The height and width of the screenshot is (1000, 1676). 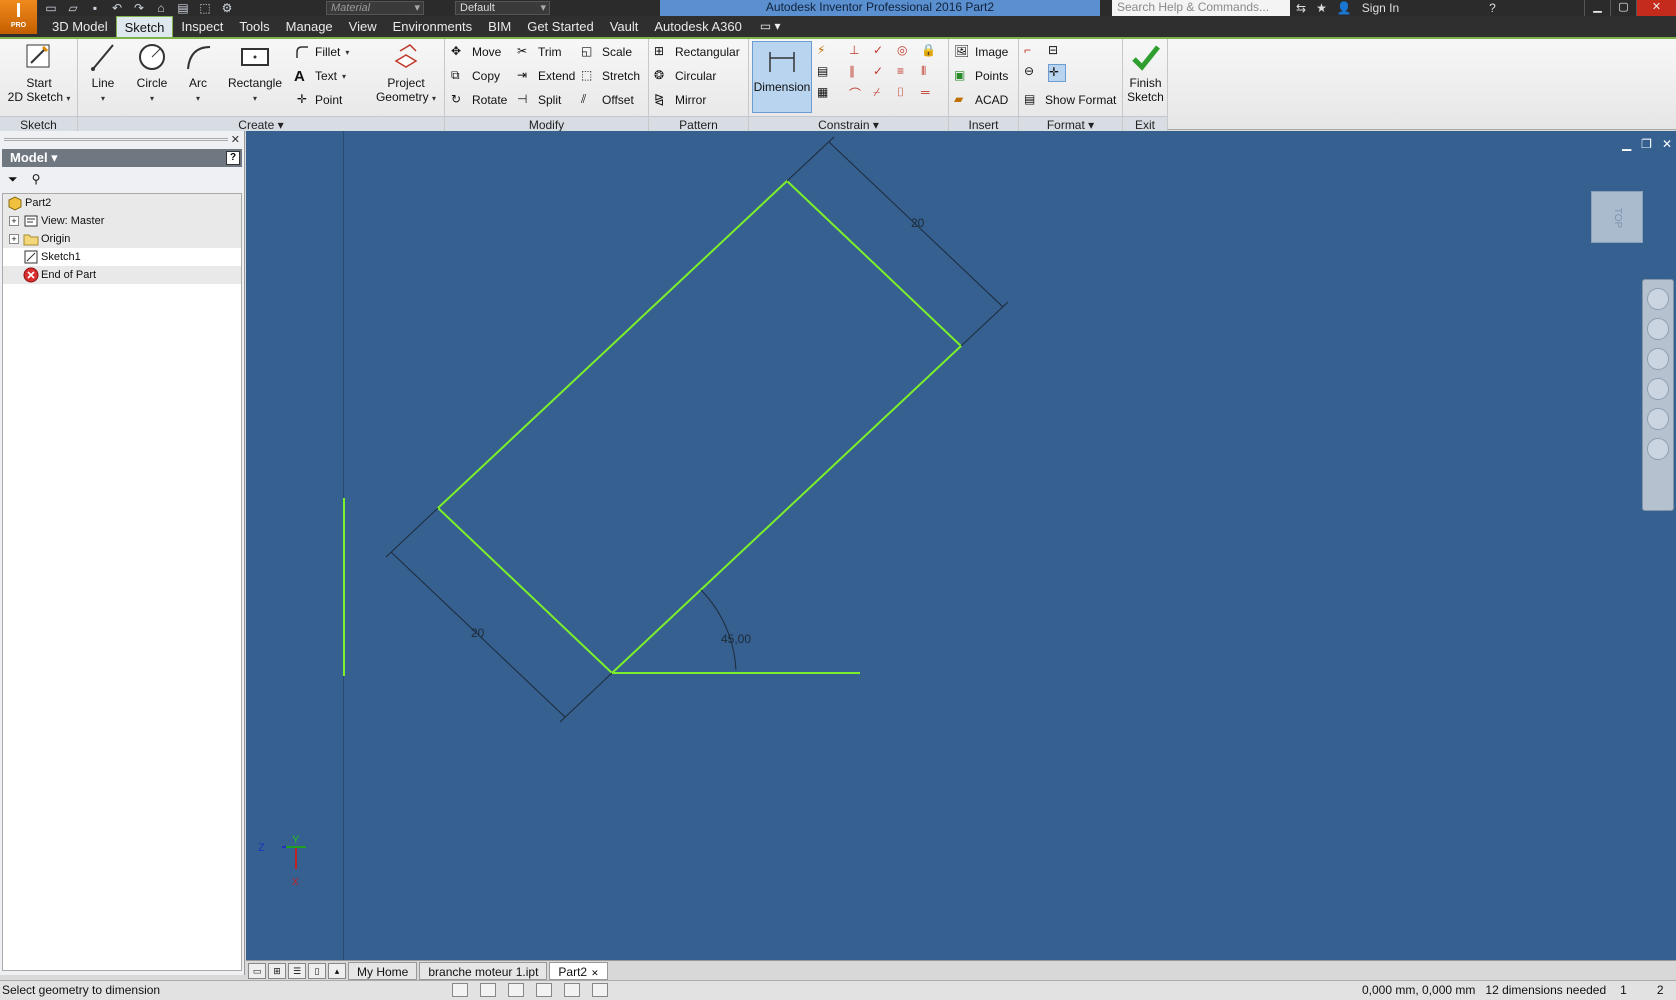 What do you see at coordinates (930, 94) in the screenshot?
I see `horizontal-icon: ═` at bounding box center [930, 94].